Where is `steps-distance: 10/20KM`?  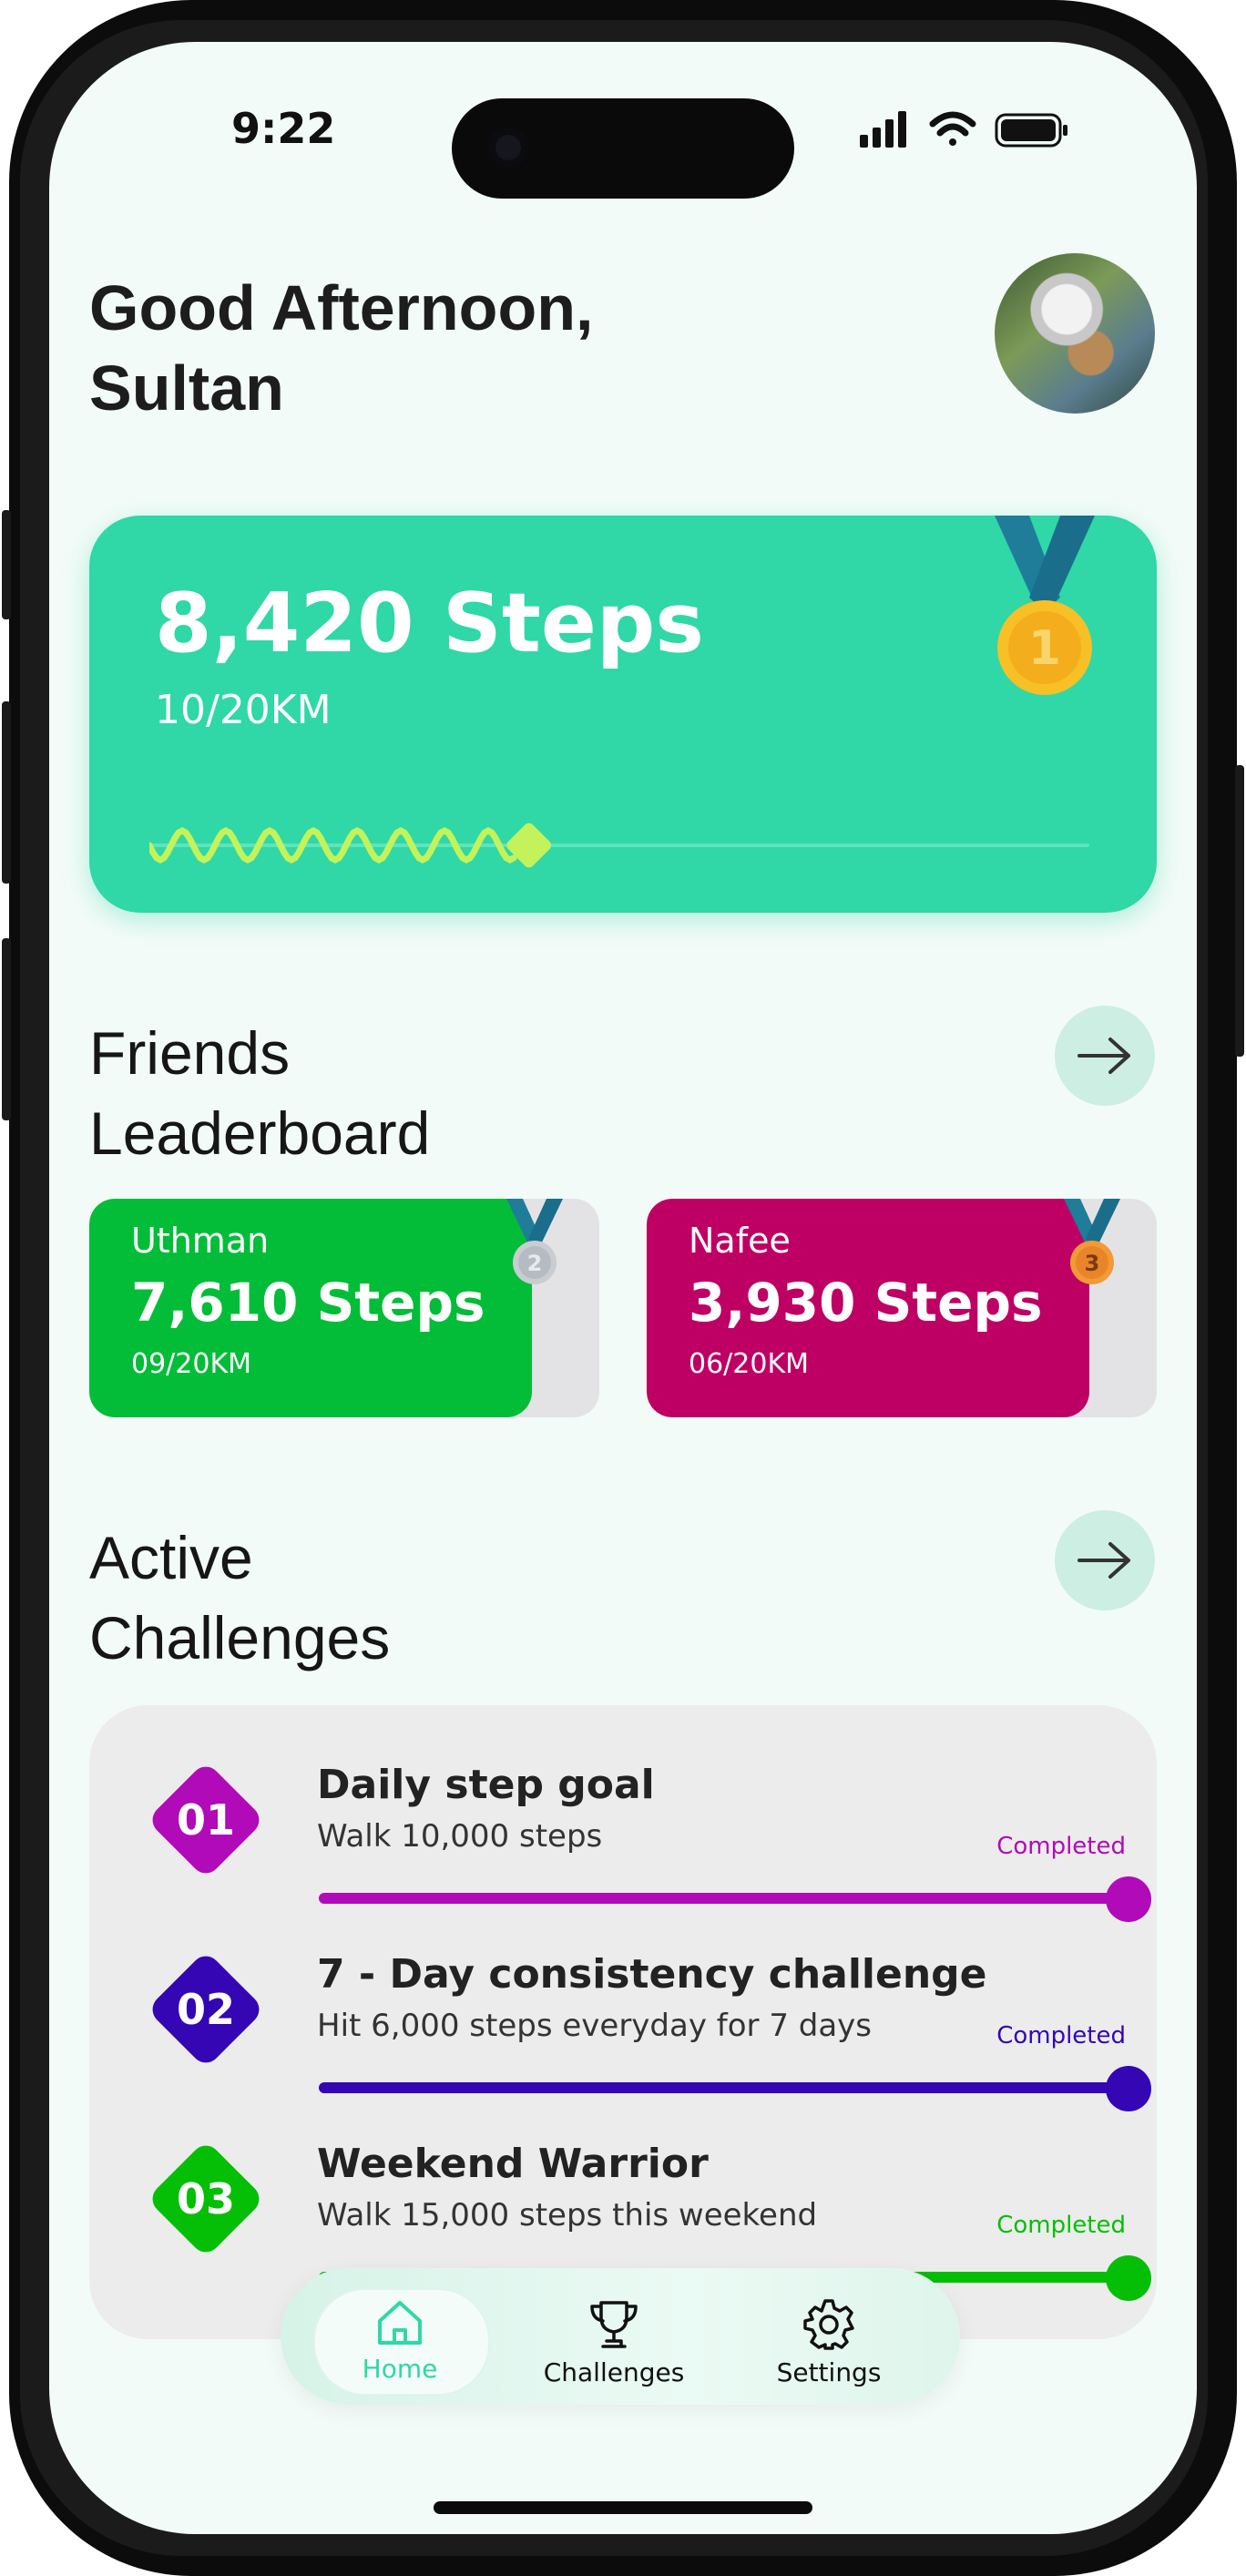 steps-distance: 10/20KM is located at coordinates (243, 710).